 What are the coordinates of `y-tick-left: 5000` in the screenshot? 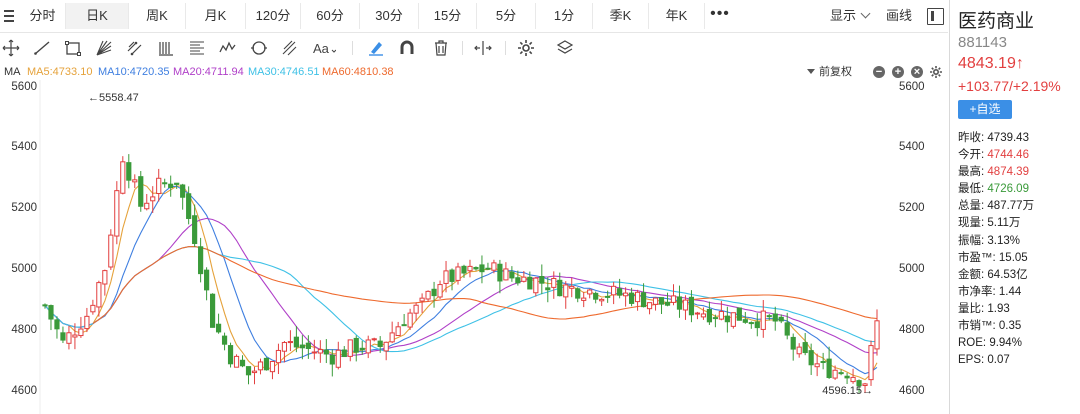 It's located at (24, 269).